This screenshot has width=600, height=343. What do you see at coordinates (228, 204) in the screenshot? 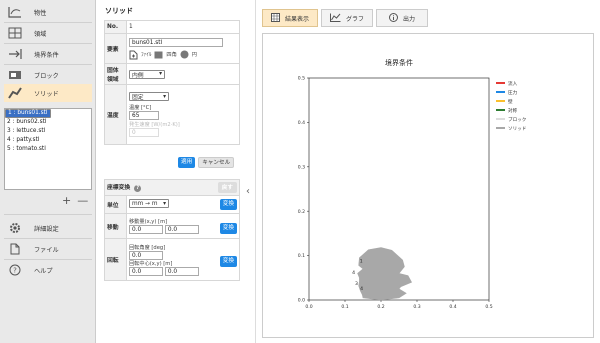
I see `unit-convert-button: 変換` at bounding box center [228, 204].